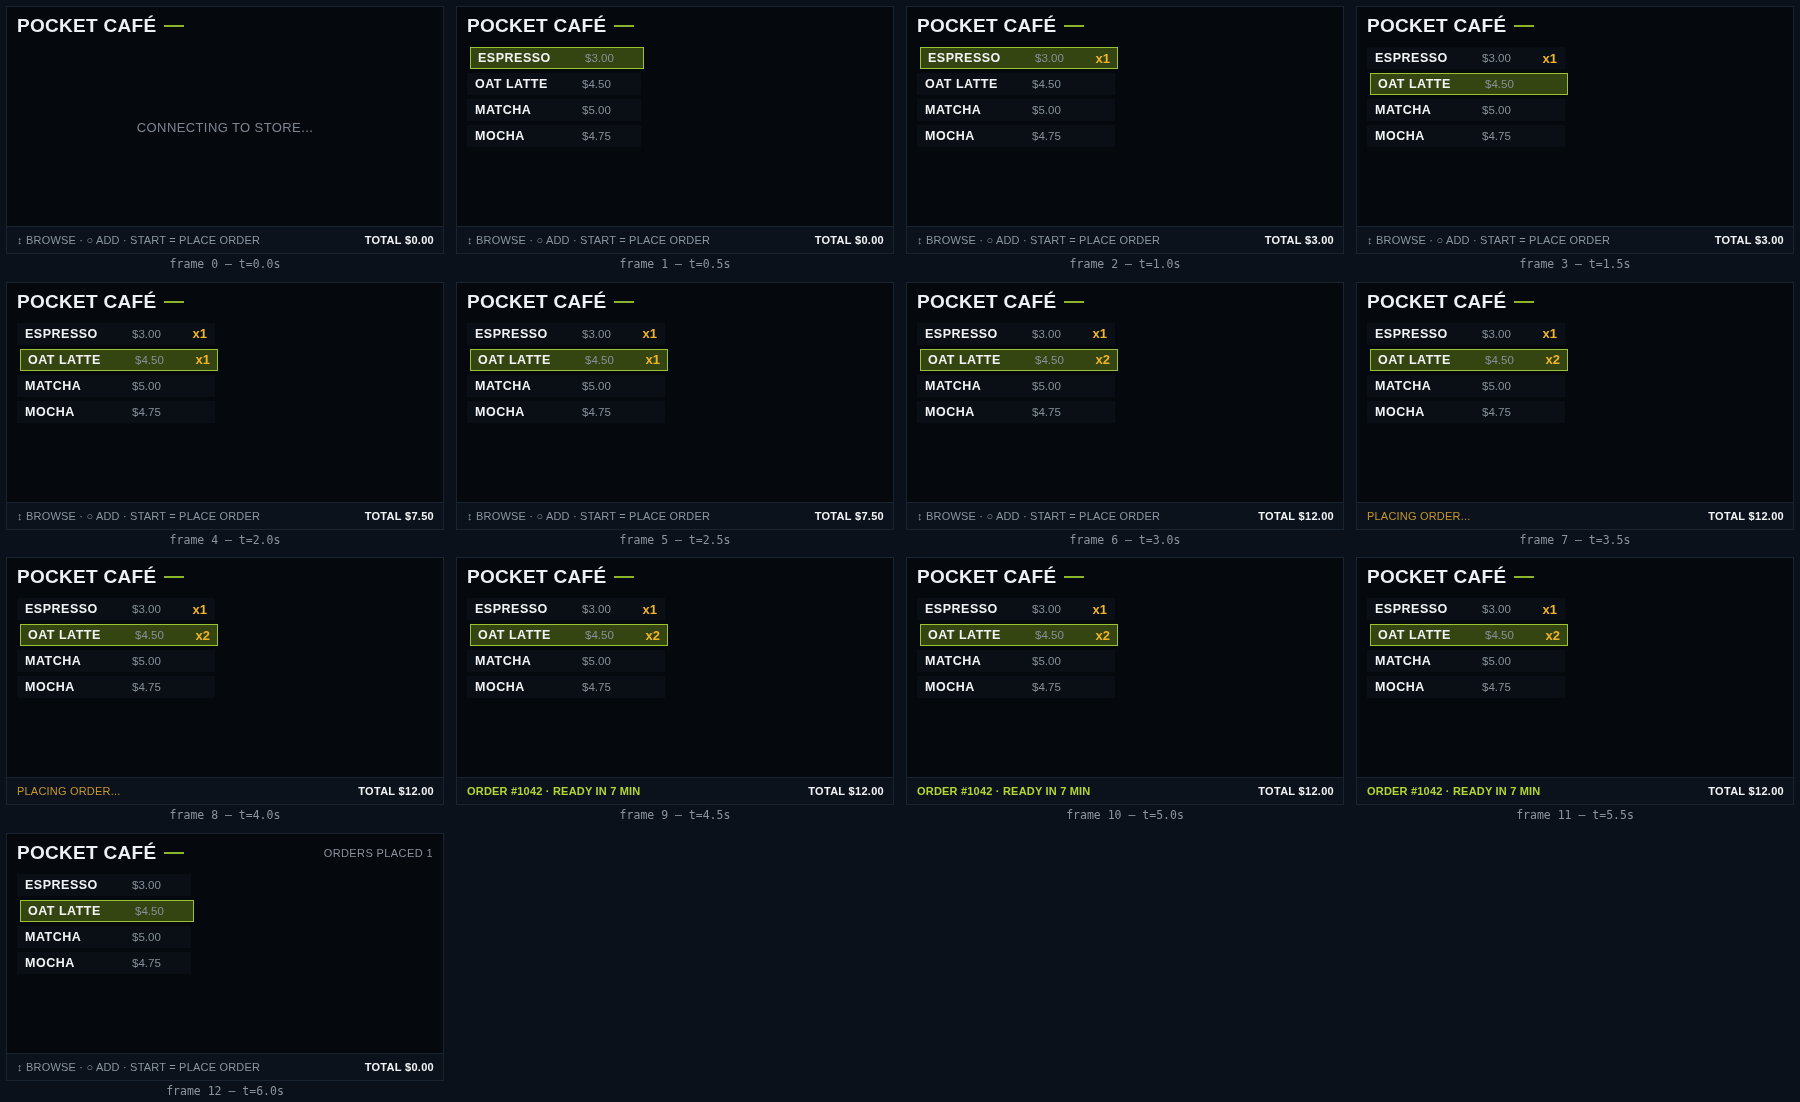 The image size is (1800, 1102). What do you see at coordinates (675, 539) in the screenshot?
I see `frame-caption: frame 5 – t=2.5s` at bounding box center [675, 539].